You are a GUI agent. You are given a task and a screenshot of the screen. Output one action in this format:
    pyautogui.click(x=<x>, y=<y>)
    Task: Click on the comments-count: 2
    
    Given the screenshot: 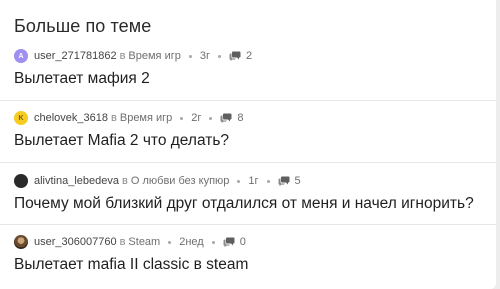 What is the action you would take?
    pyautogui.click(x=249, y=56)
    